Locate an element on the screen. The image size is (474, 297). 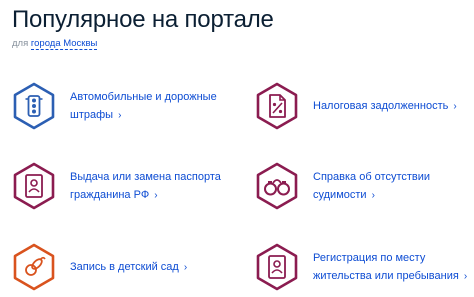
service-link-kindergarten: Запись в детский сад › is located at coordinates (98, 267).